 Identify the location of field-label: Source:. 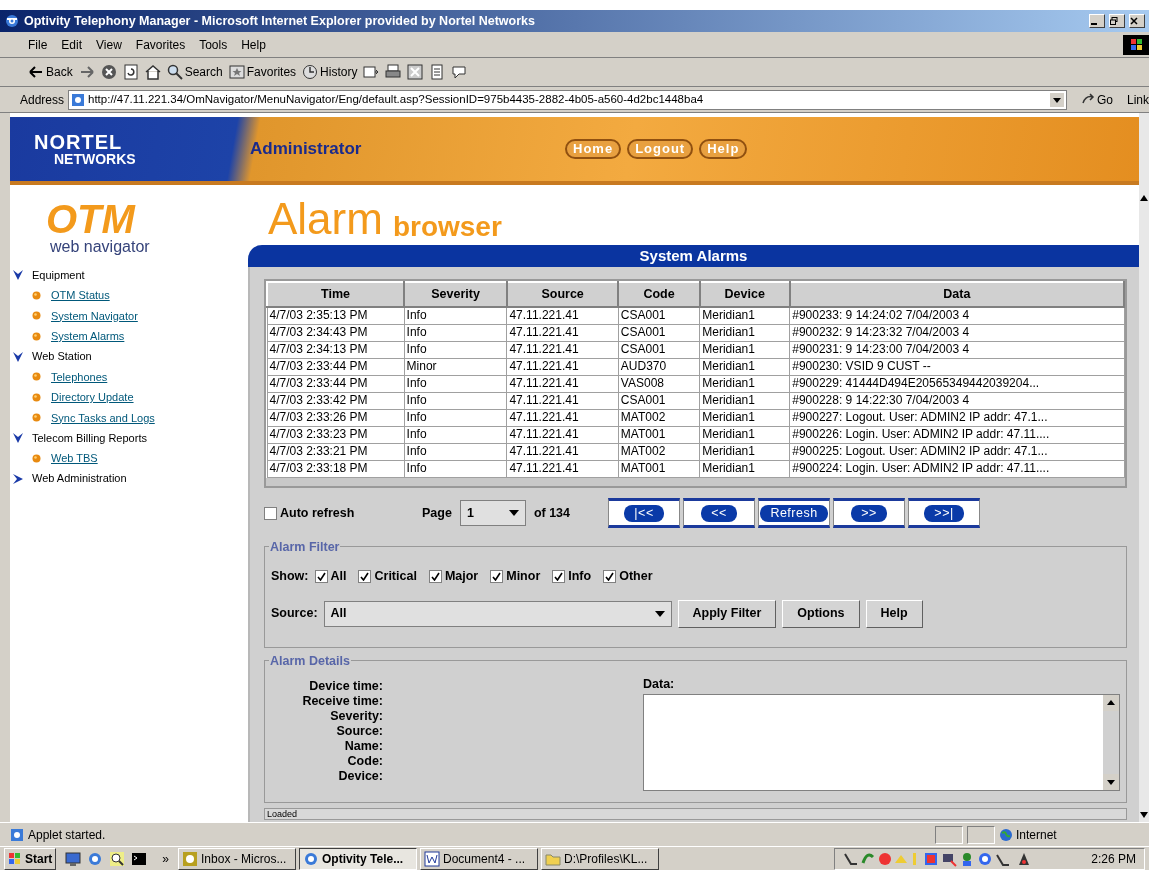
(359, 731).